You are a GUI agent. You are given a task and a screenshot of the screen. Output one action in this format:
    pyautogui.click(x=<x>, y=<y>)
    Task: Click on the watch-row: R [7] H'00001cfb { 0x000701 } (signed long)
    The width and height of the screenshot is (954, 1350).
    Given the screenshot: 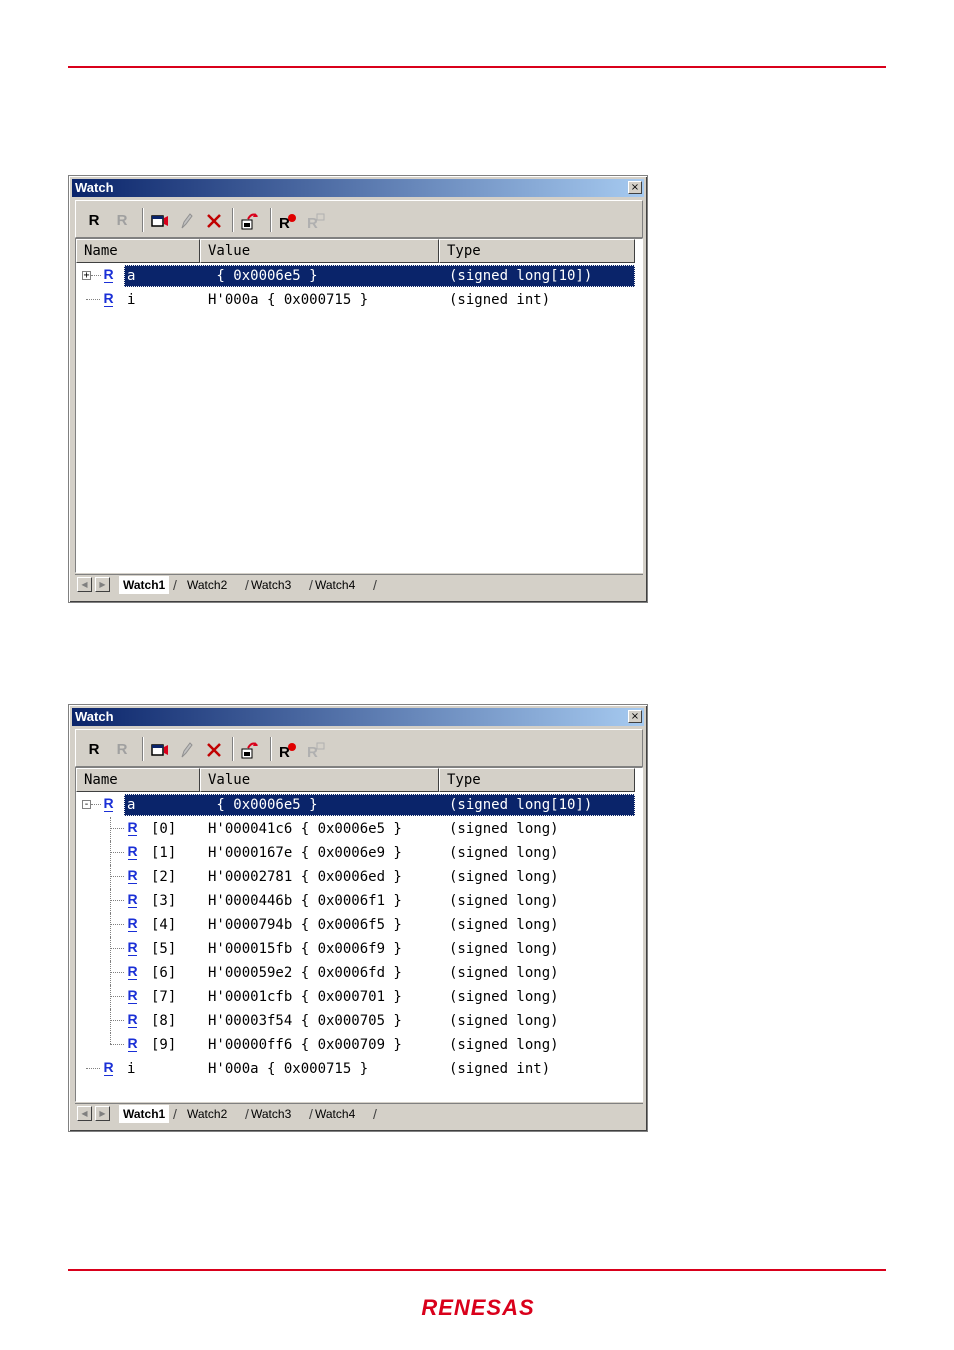 What is the action you would take?
    pyautogui.click(x=359, y=997)
    